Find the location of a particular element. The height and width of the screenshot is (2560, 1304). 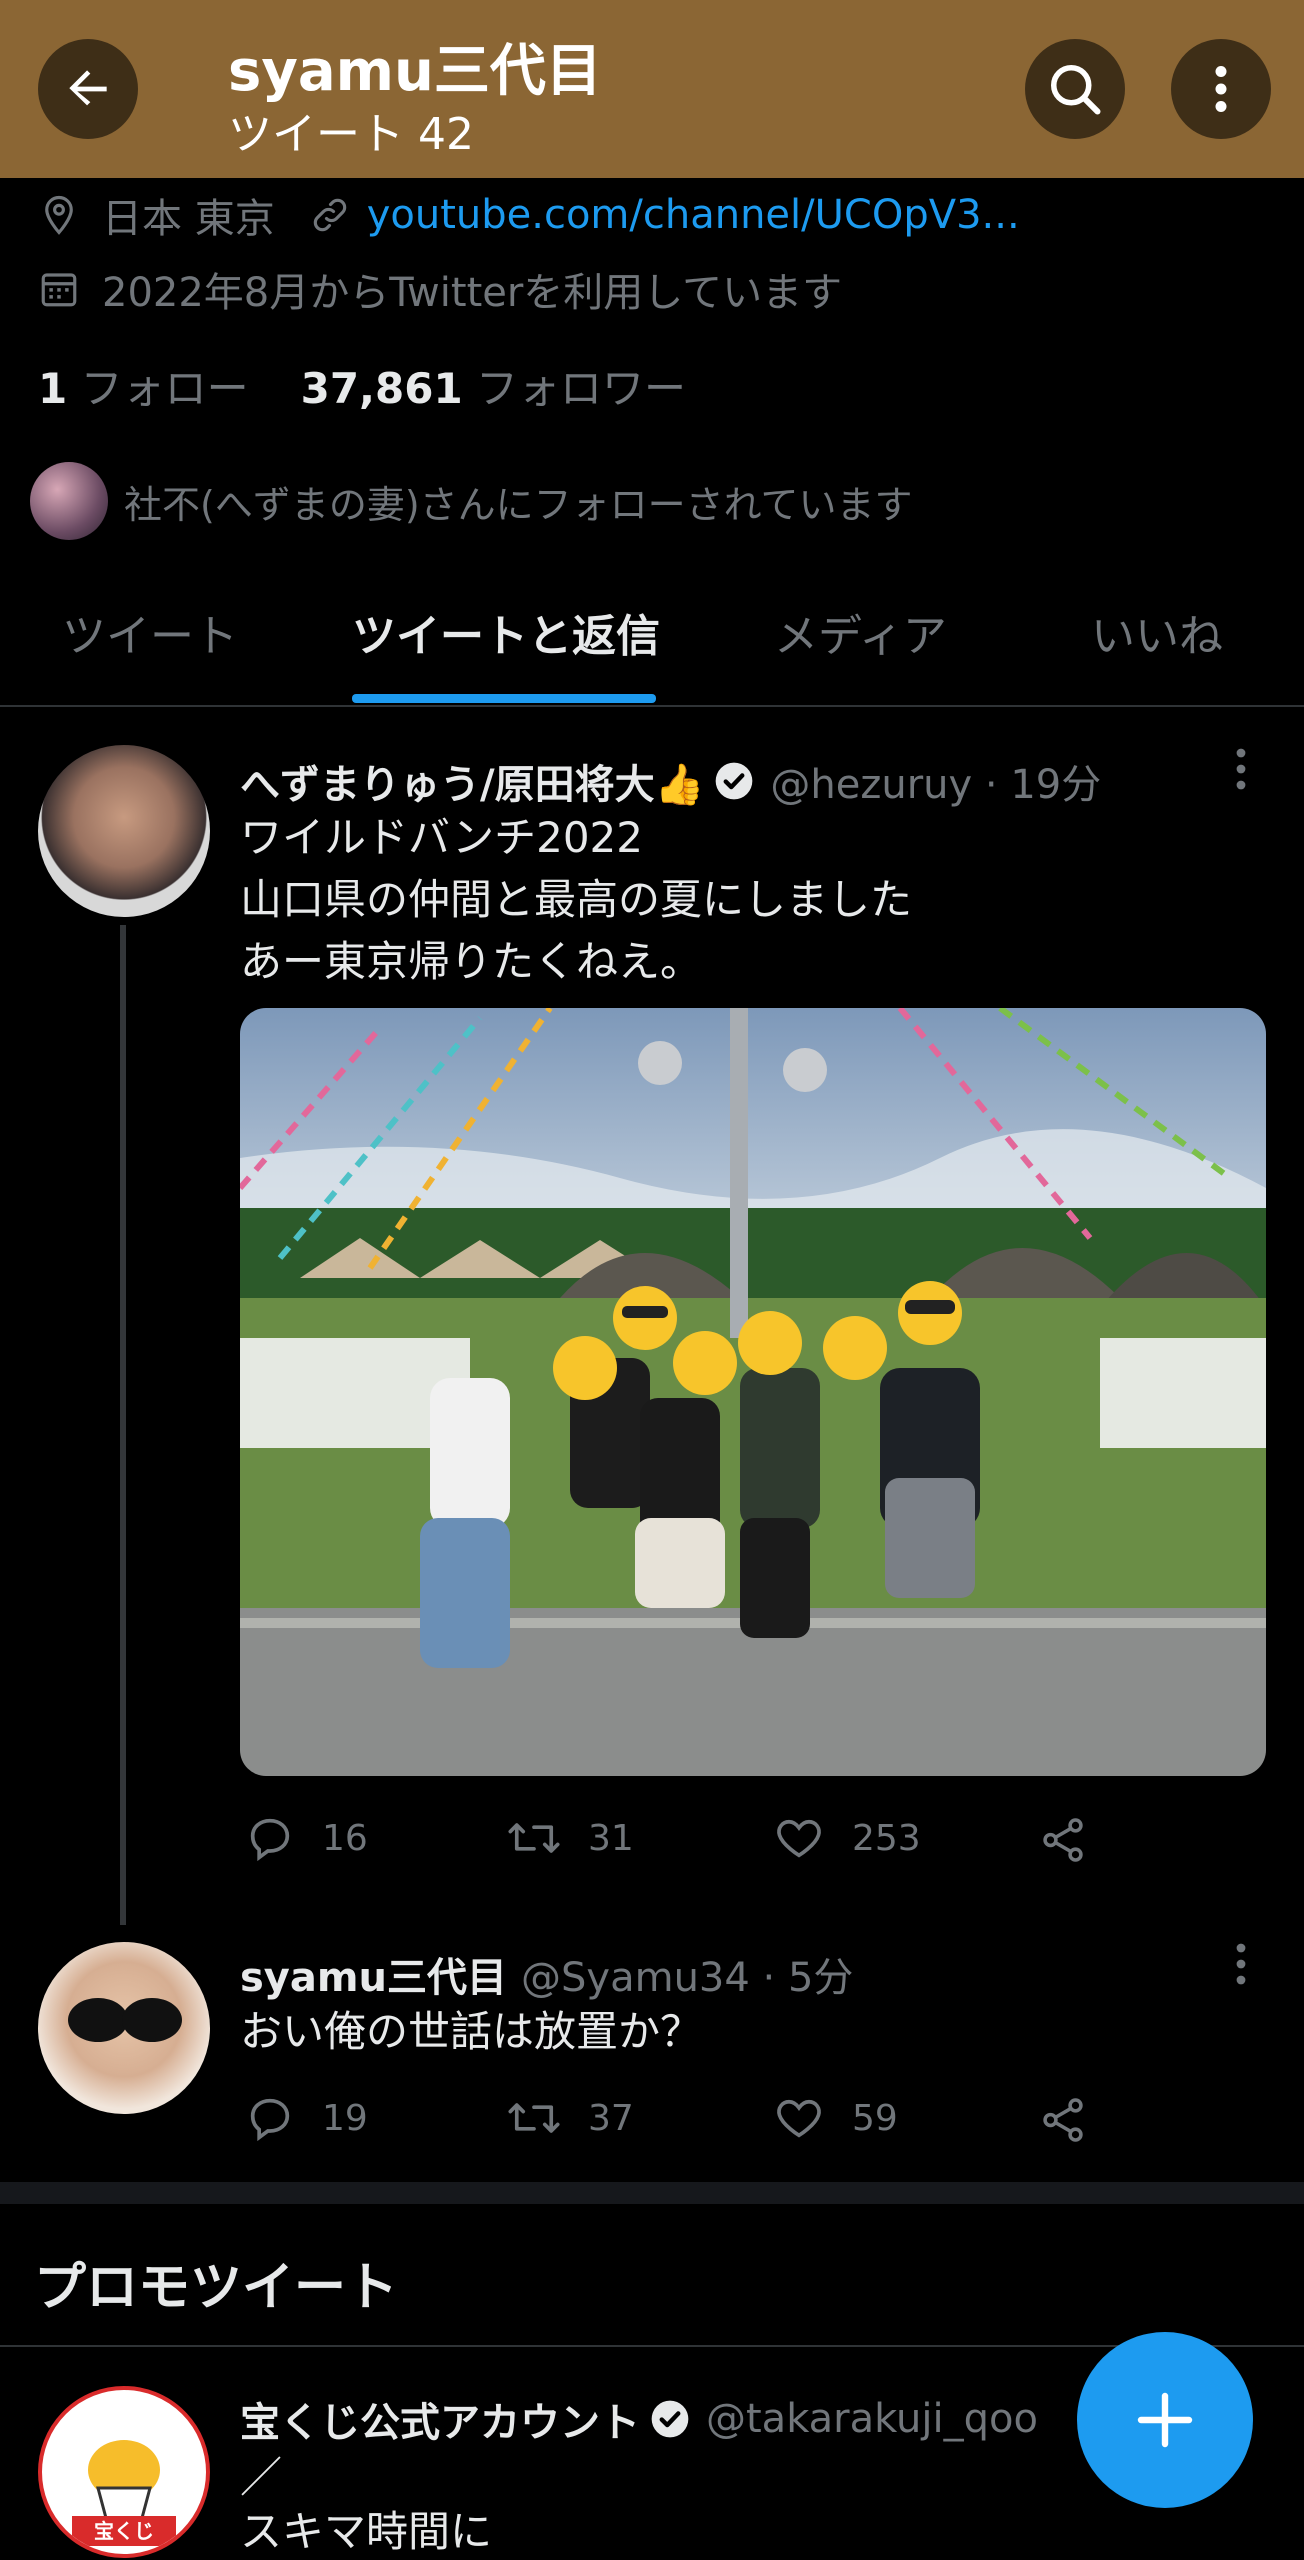

promo-header: 宝くじ公式アカウント @takarakuji_qoo is located at coordinates (639, 2419).